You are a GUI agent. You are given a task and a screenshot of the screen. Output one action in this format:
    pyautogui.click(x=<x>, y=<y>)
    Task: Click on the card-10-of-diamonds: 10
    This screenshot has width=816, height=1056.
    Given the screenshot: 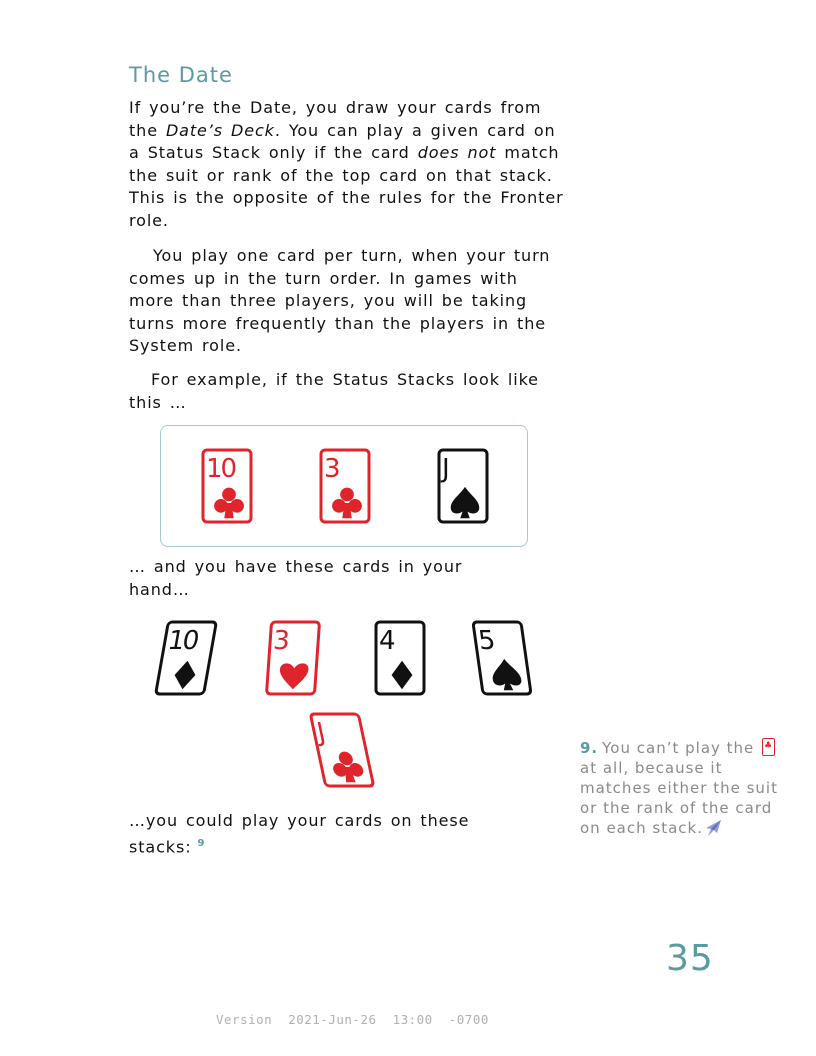 What is the action you would take?
    pyautogui.click(x=186, y=658)
    